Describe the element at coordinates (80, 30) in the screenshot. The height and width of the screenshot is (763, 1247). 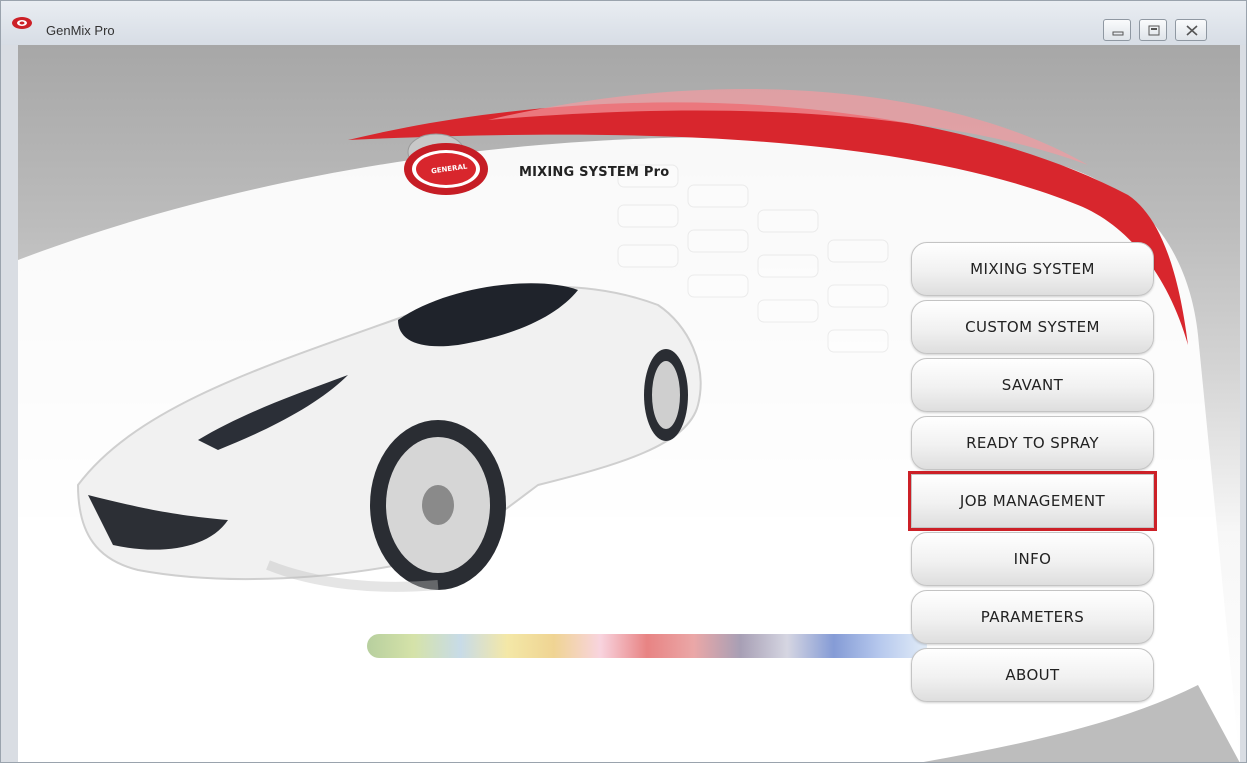
I see `window-title: GenMix Pro` at that location.